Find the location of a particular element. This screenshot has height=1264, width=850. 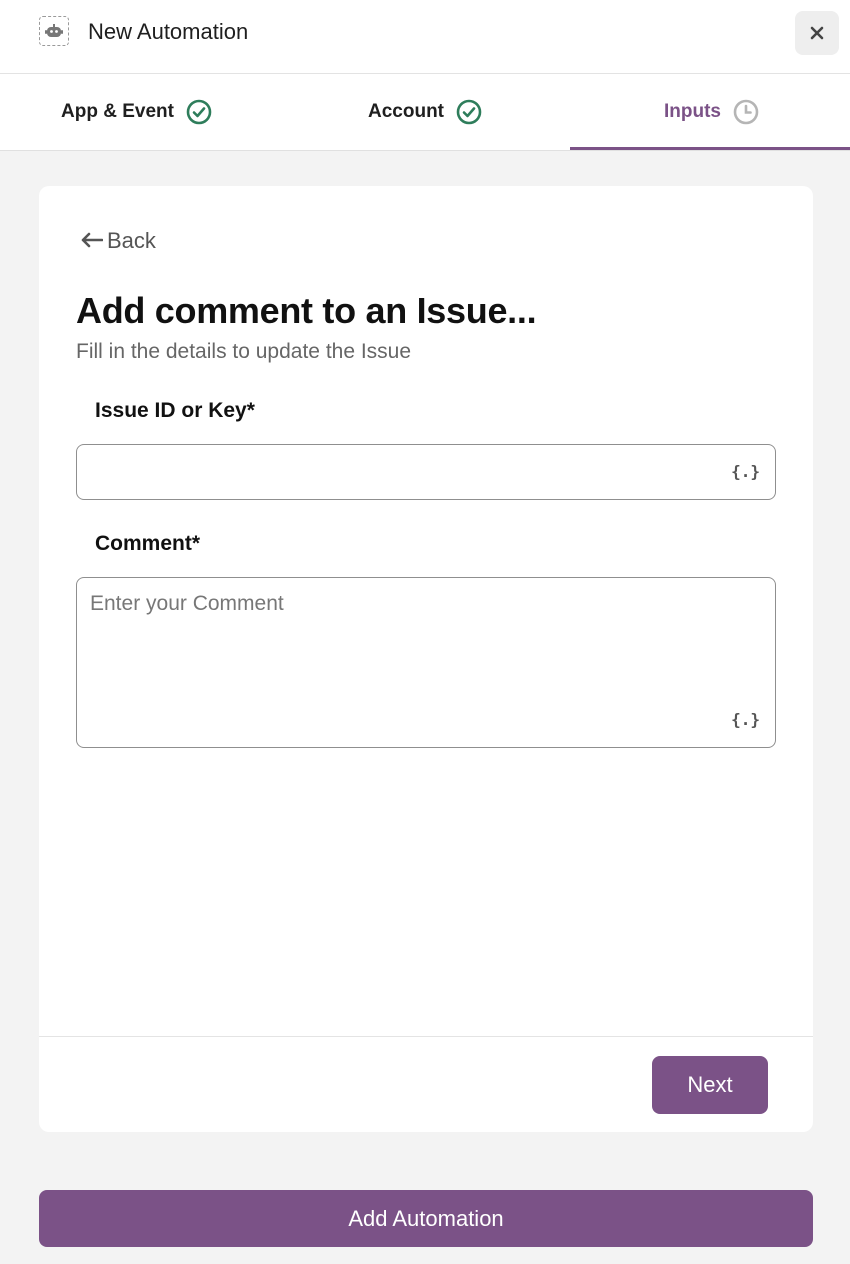

active-tab-indicator is located at coordinates (710, 148).